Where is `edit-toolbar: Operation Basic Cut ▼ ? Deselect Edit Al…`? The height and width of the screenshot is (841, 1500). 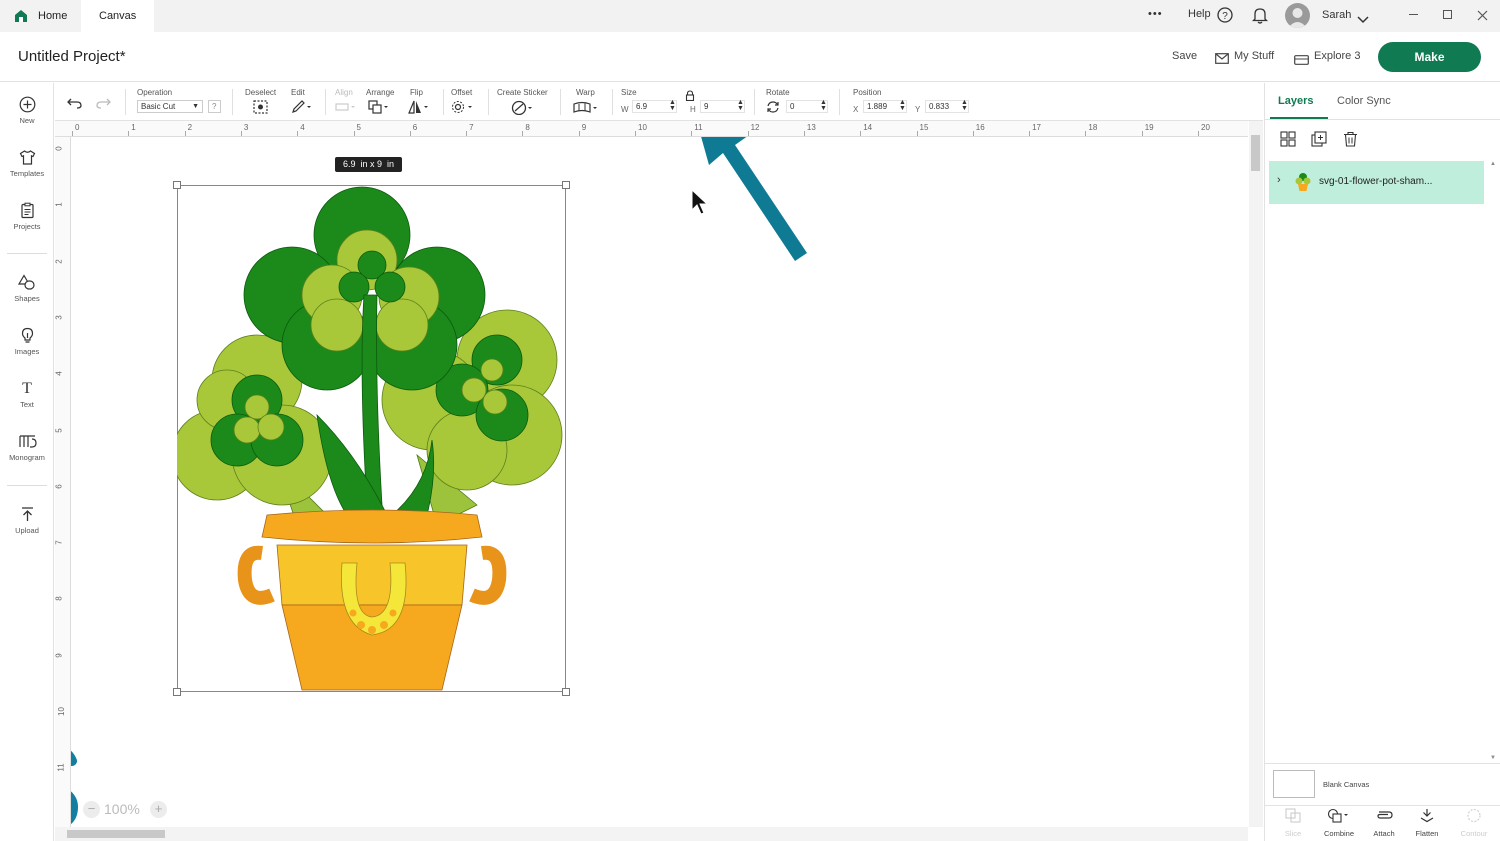
edit-toolbar: Operation Basic Cut ▼ ? Deselect Edit Al… is located at coordinates (659, 102).